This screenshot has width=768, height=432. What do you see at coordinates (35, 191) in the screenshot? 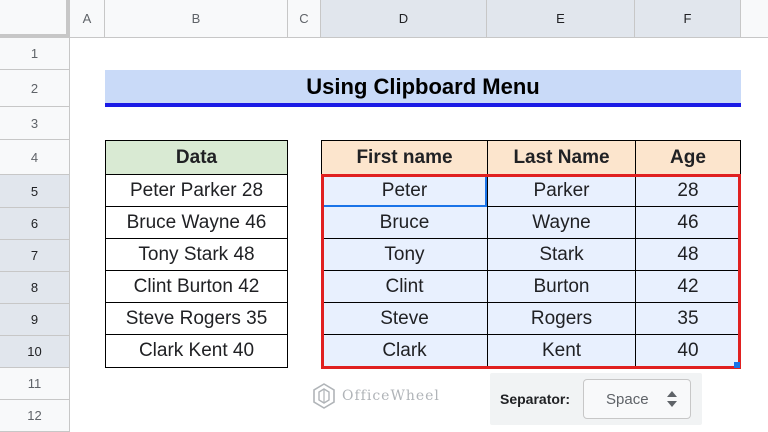
I see `row-header-5: 5` at bounding box center [35, 191].